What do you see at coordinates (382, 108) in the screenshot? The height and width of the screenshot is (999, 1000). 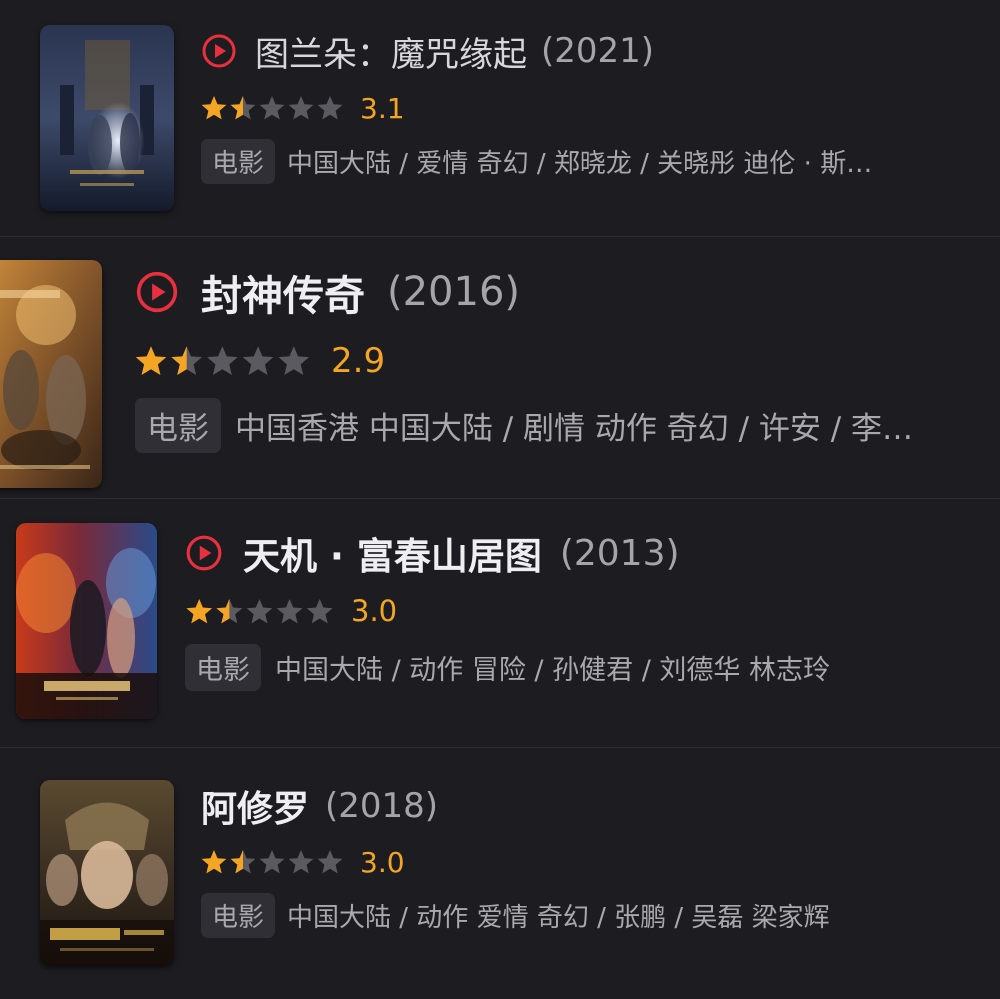 I see `rating-score: 3.1` at bounding box center [382, 108].